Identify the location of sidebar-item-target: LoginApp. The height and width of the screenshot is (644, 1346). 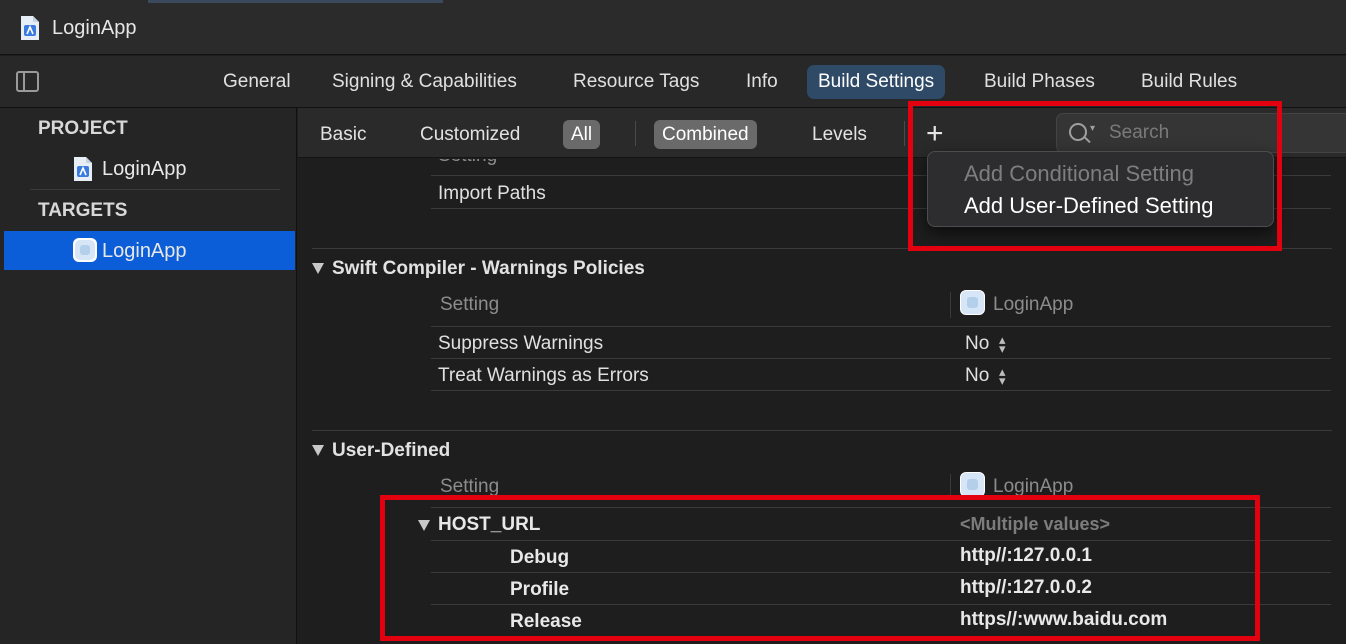
(149, 250).